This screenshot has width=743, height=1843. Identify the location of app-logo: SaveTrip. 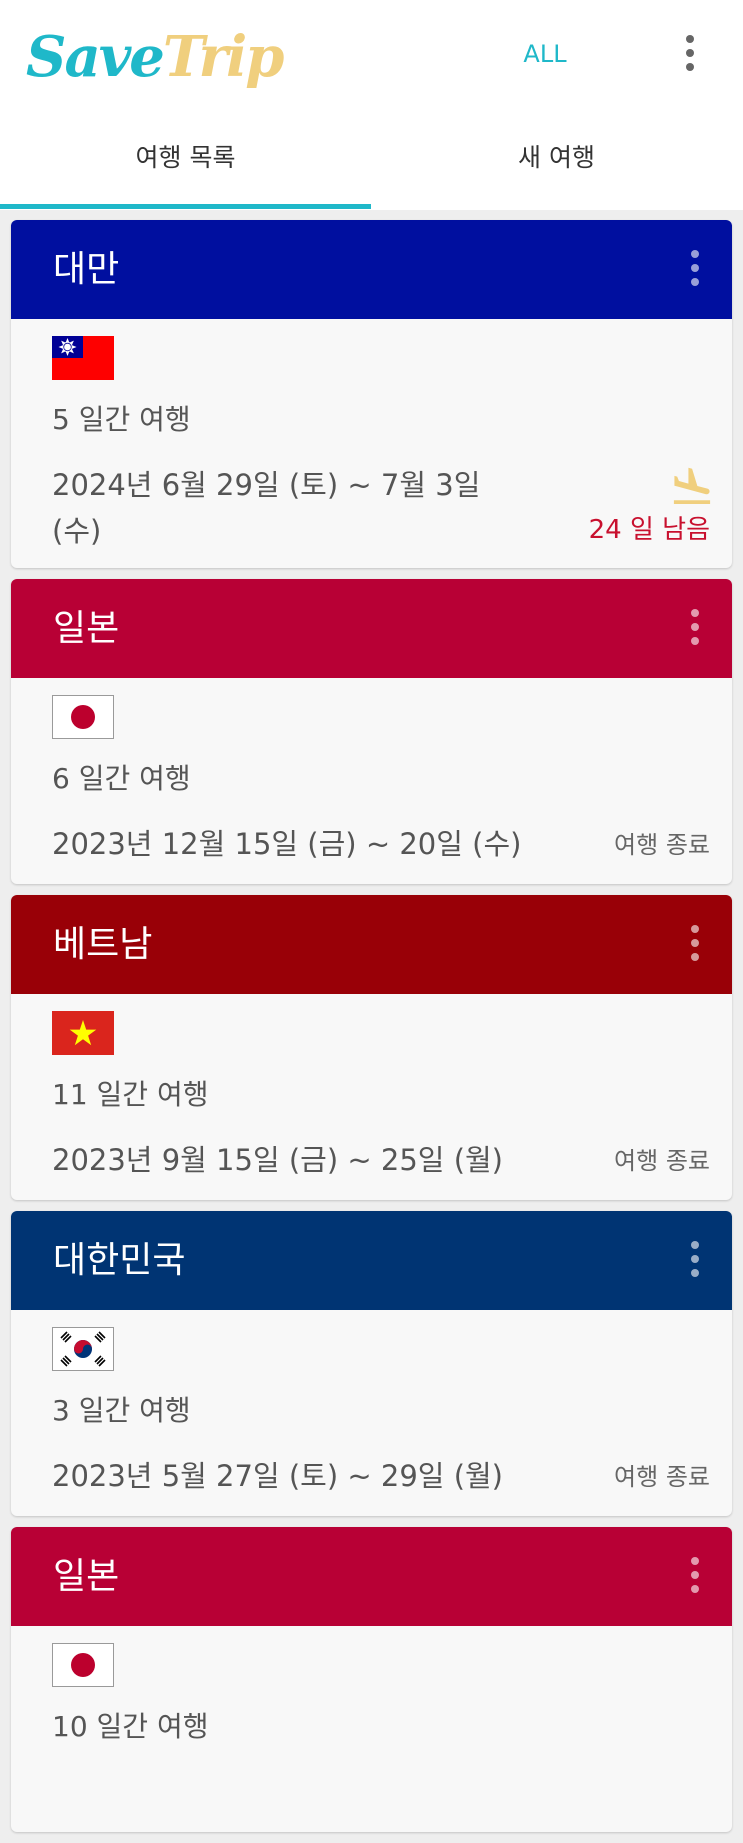
(155, 57).